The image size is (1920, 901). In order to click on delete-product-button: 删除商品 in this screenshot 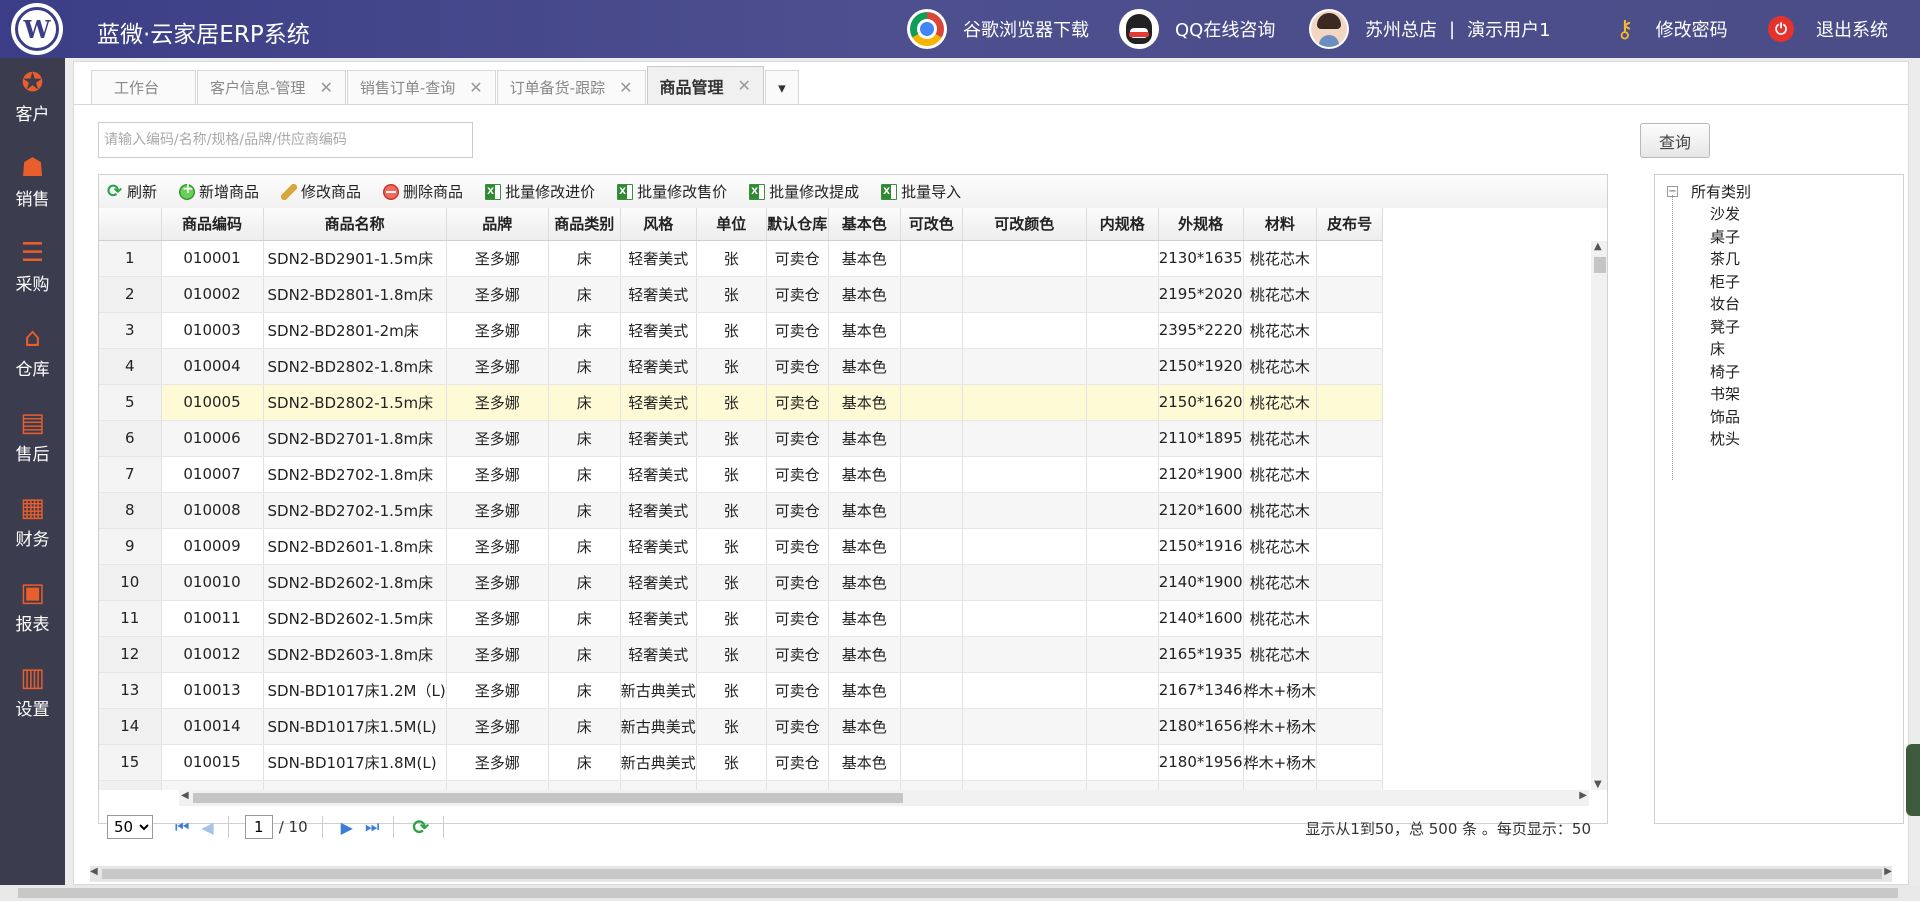, I will do `click(423, 191)`.